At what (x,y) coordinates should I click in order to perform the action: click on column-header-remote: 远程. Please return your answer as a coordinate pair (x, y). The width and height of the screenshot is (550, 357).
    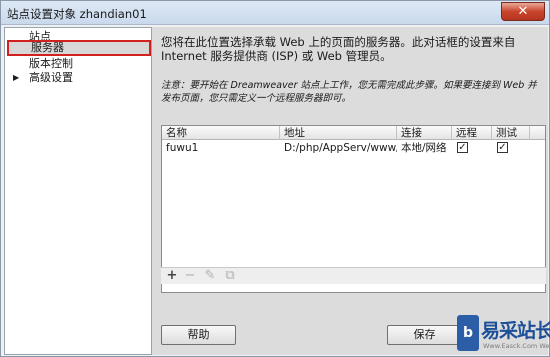
    Looking at the image, I should click on (472, 133).